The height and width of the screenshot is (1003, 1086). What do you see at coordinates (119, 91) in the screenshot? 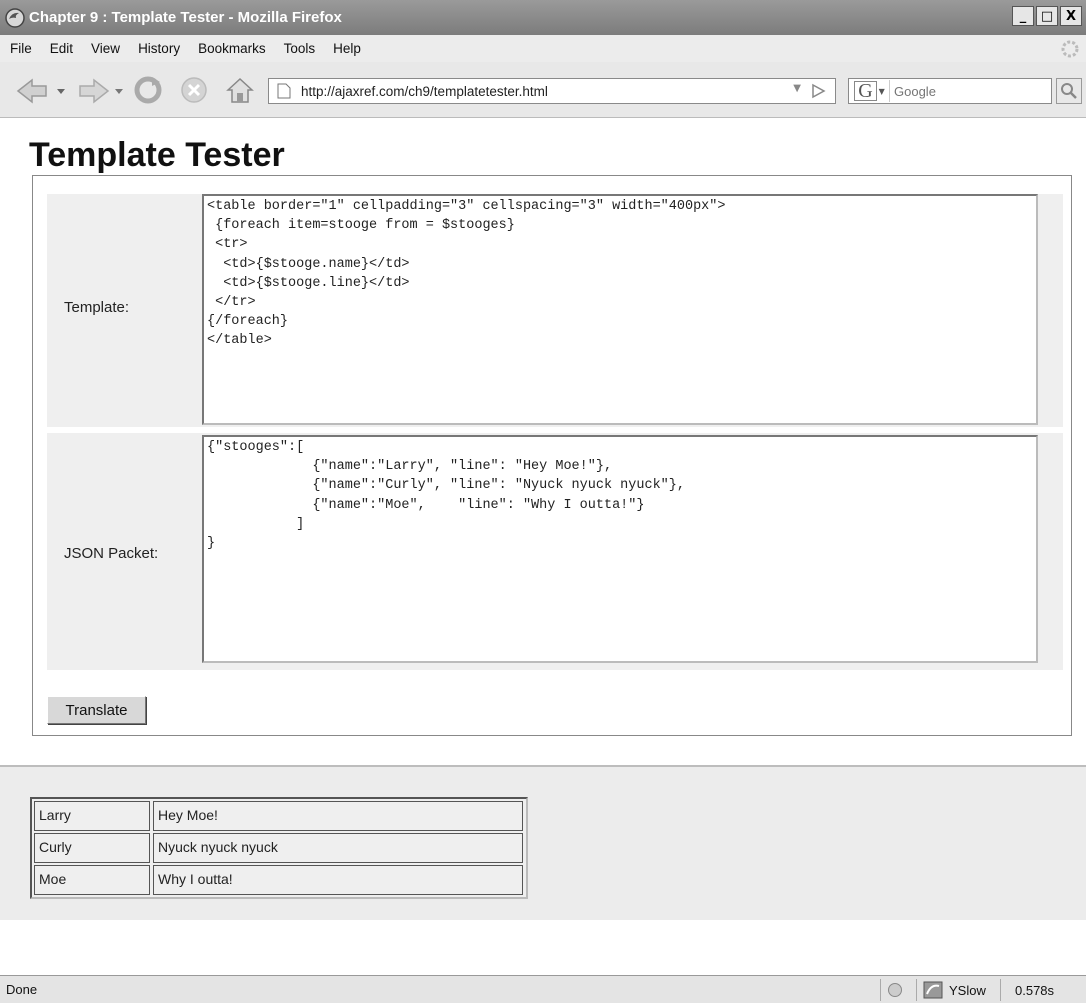
I see `forward-dropdown-icon` at bounding box center [119, 91].